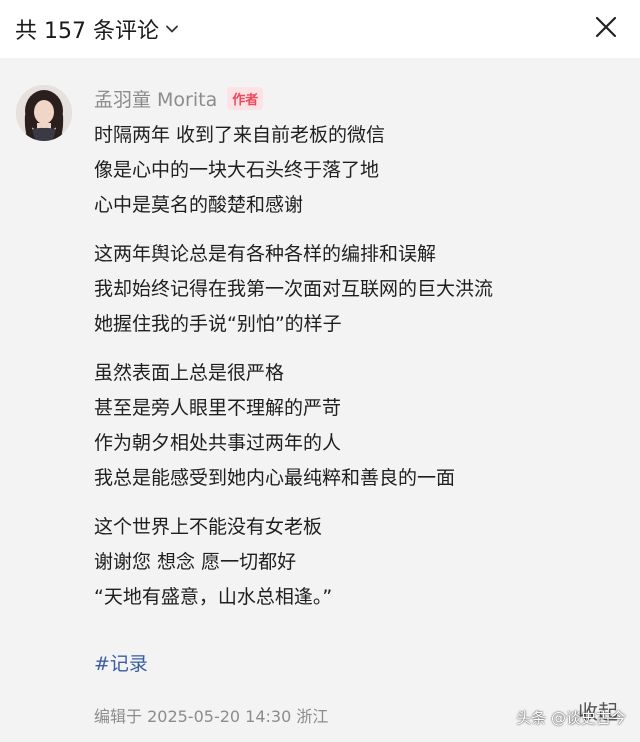 The image size is (640, 742). I want to click on close-icon, so click(606, 27).